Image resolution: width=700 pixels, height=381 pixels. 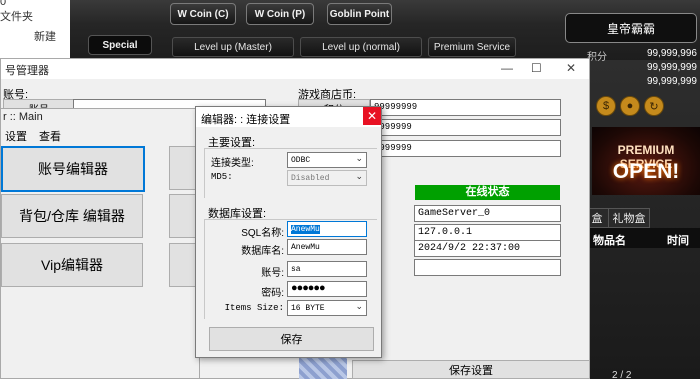 What do you see at coordinates (487, 192) in the screenshot?
I see `online-status-header: 在线状态` at bounding box center [487, 192].